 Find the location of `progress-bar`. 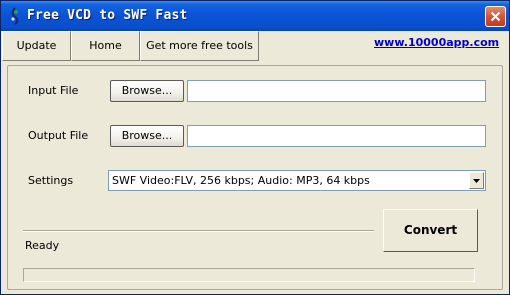

progress-bar is located at coordinates (249, 275).